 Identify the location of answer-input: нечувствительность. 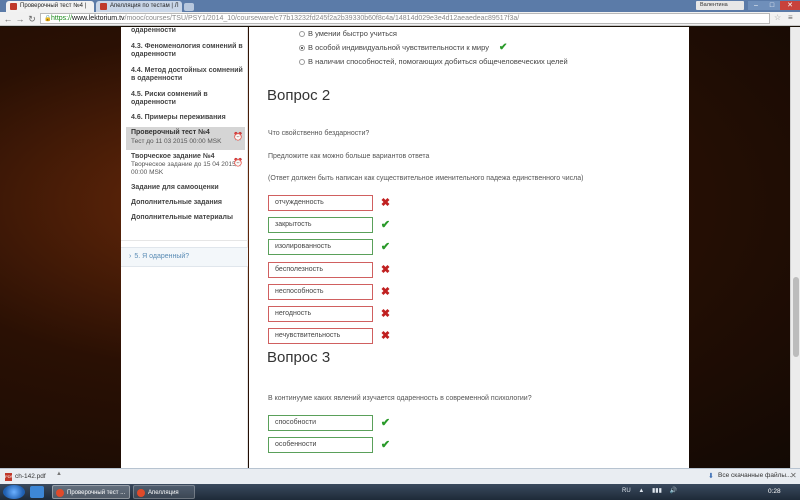
(320, 336).